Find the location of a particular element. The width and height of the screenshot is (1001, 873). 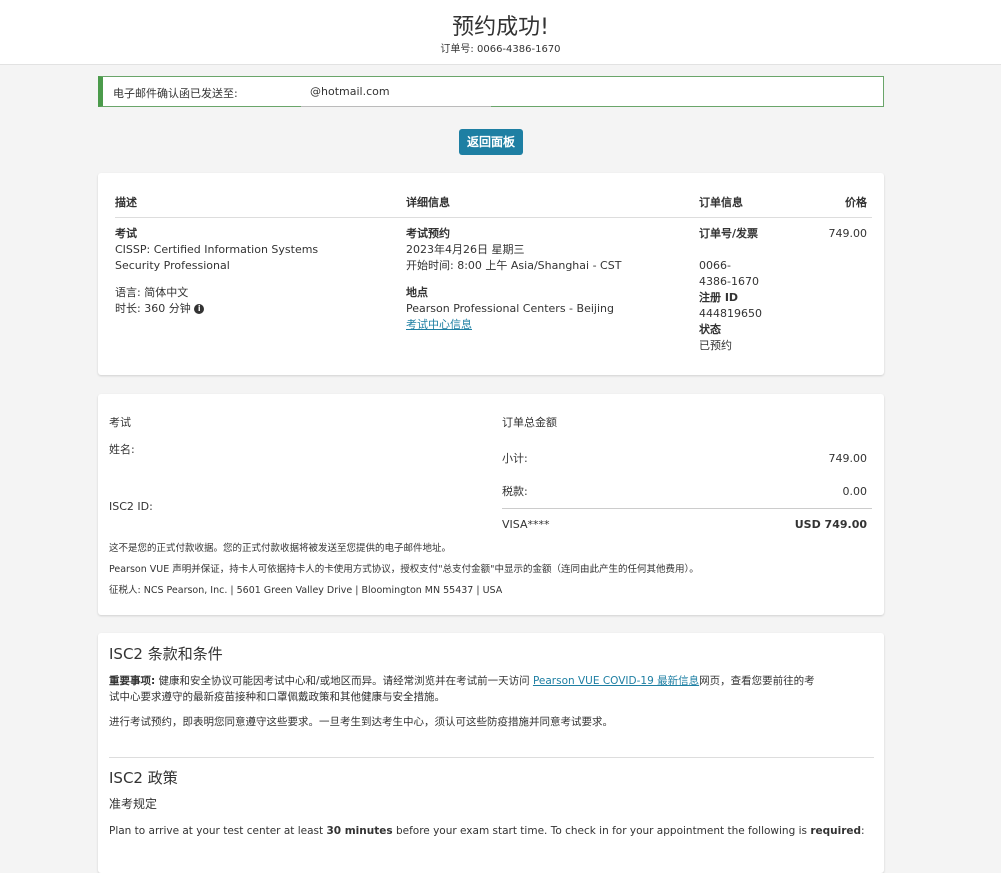

receipt-exam-label: 考试 is located at coordinates (120, 422).